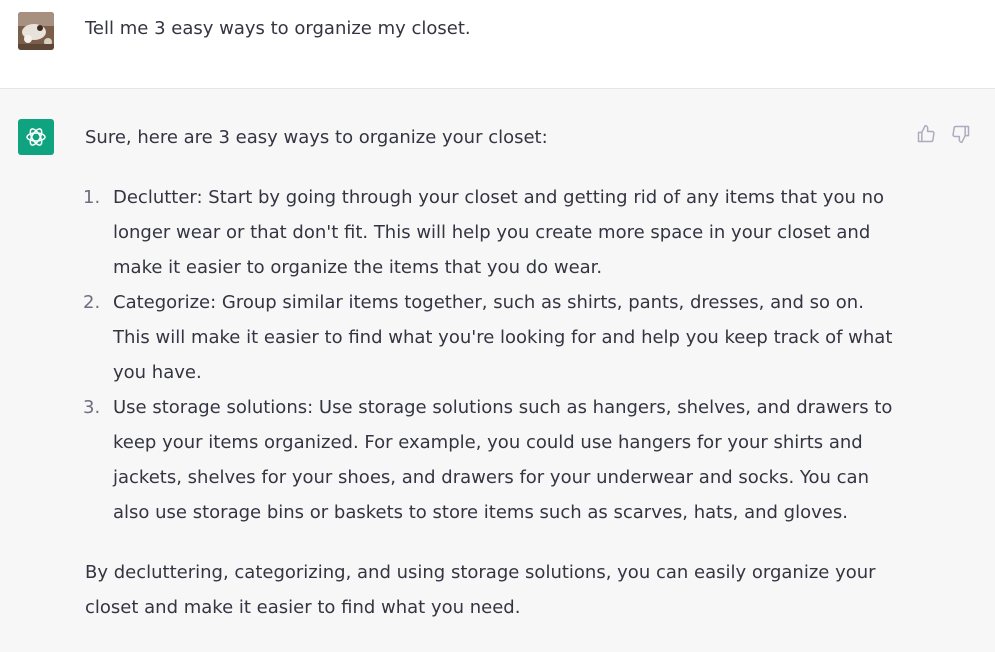 This screenshot has height=652, width=995. What do you see at coordinates (36, 137) in the screenshot?
I see `openai-logo-icon` at bounding box center [36, 137].